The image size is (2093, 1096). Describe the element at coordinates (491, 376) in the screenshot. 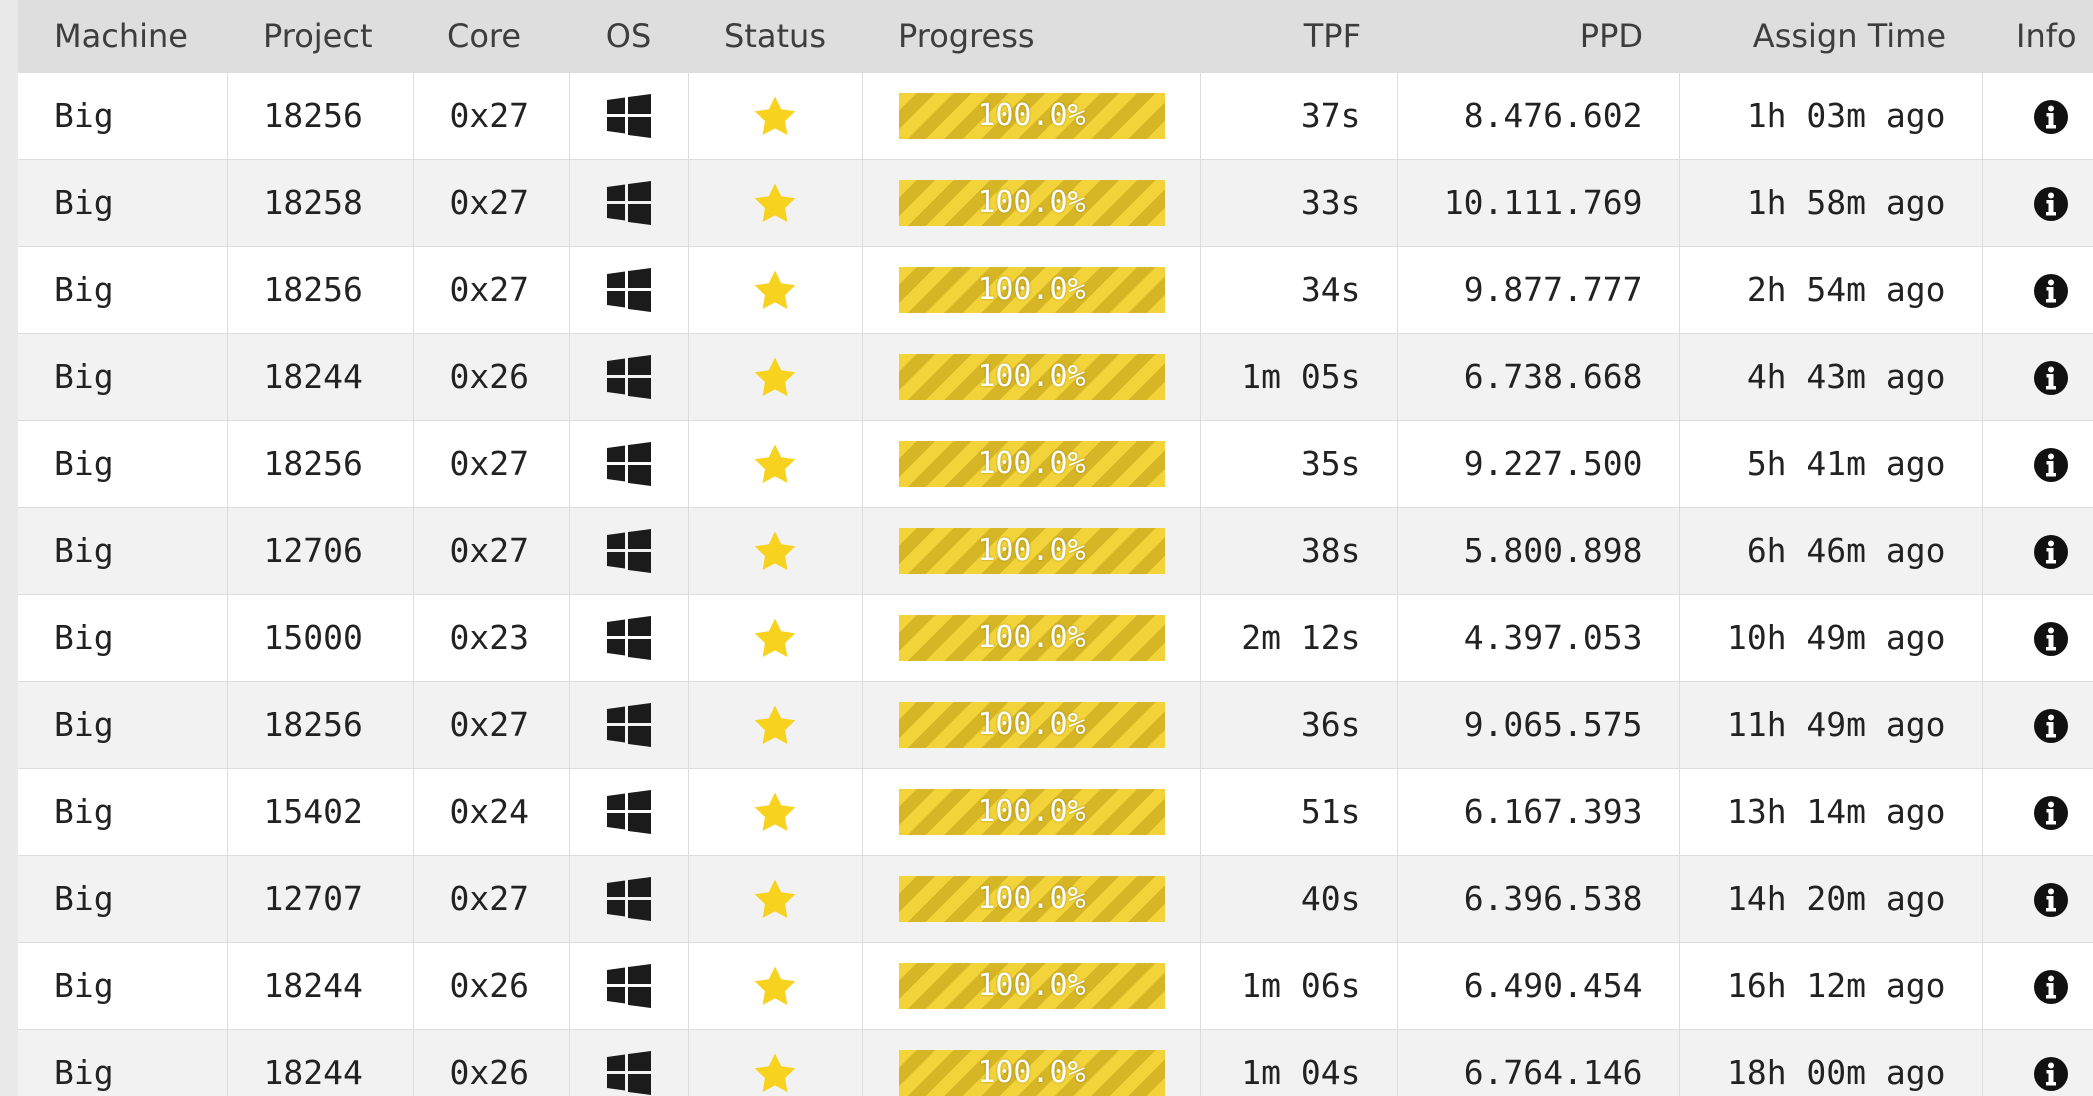

I see `core-cell: 0x26` at that location.